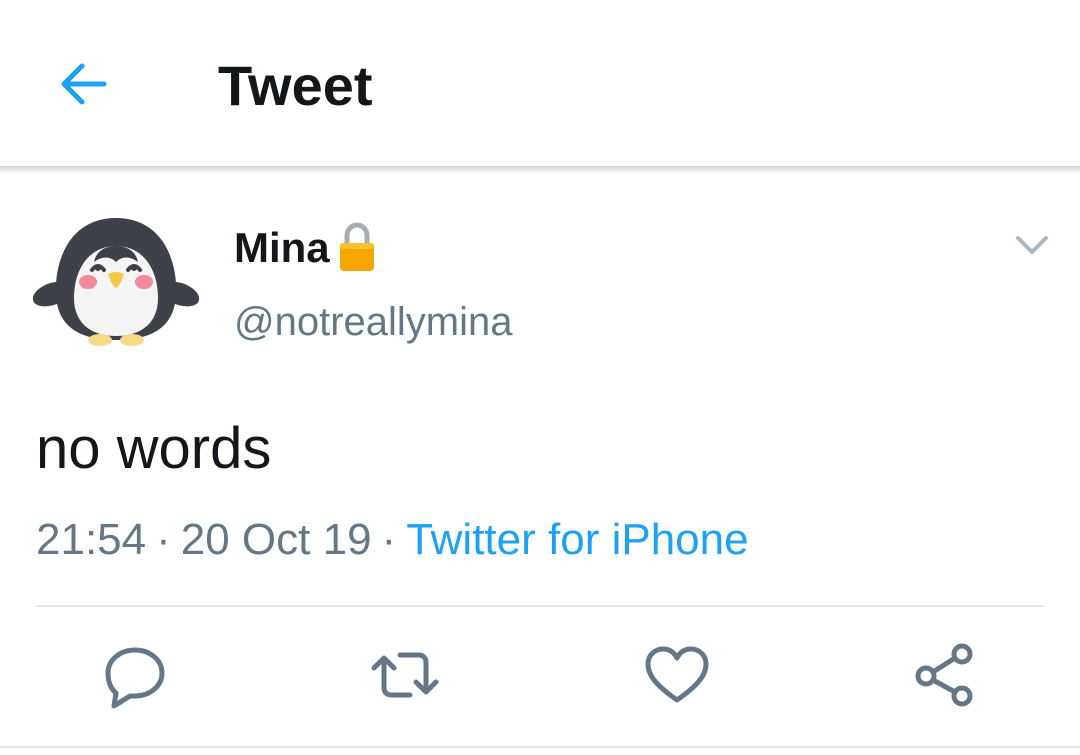 Image resolution: width=1080 pixels, height=755 pixels. Describe the element at coordinates (356, 246) in the screenshot. I see `lock-icon` at that location.